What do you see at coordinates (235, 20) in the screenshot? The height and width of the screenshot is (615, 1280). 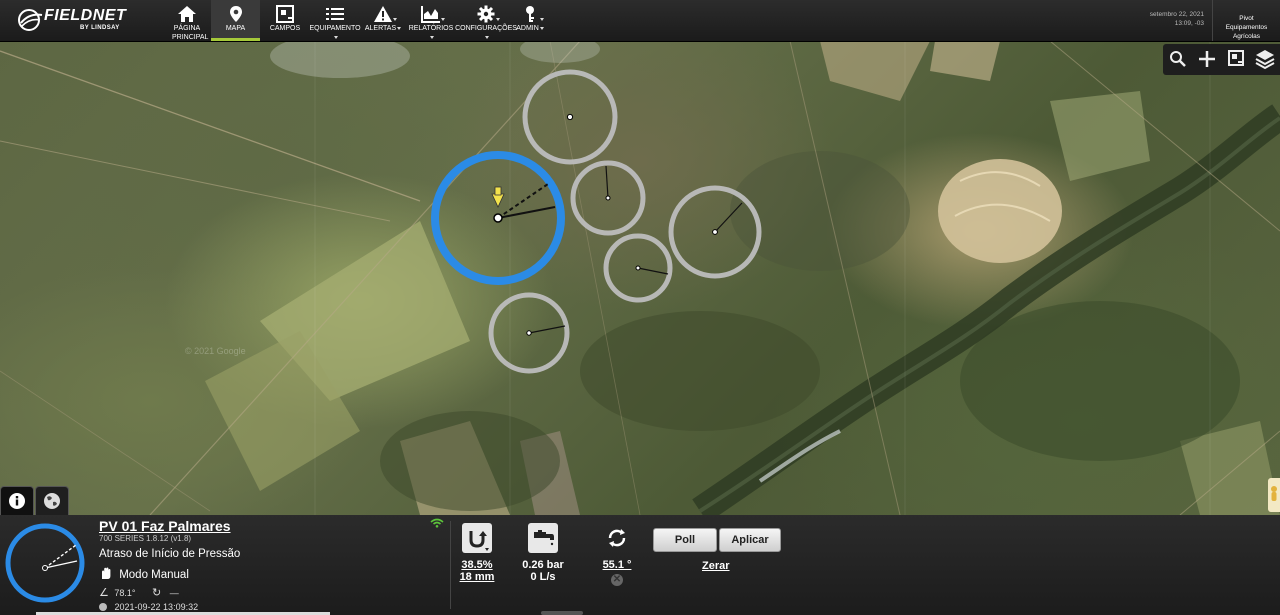 I see `nav-item-map: MAPA` at bounding box center [235, 20].